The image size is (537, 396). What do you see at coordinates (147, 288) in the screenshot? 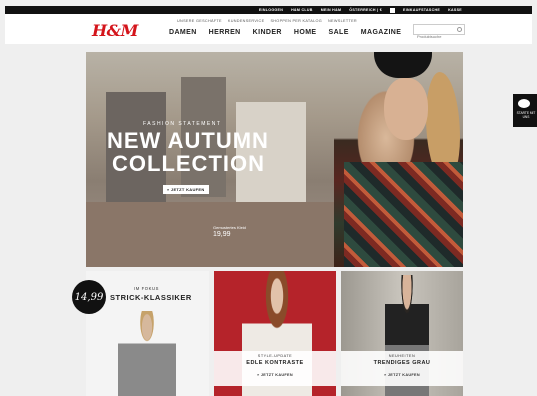
I see `tile-kicker: IM FOKUS` at bounding box center [147, 288].